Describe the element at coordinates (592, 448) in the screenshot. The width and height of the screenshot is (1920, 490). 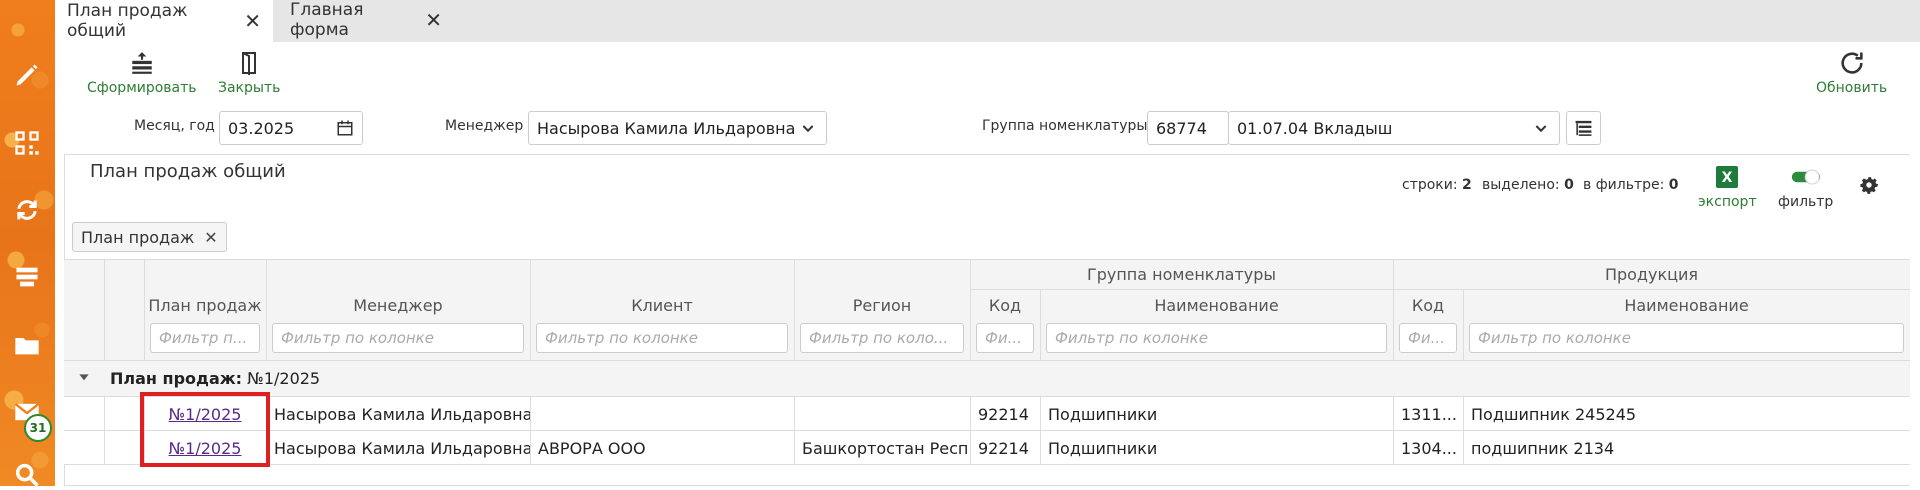
I see `cell-client: АВРОРА ООО` at that location.